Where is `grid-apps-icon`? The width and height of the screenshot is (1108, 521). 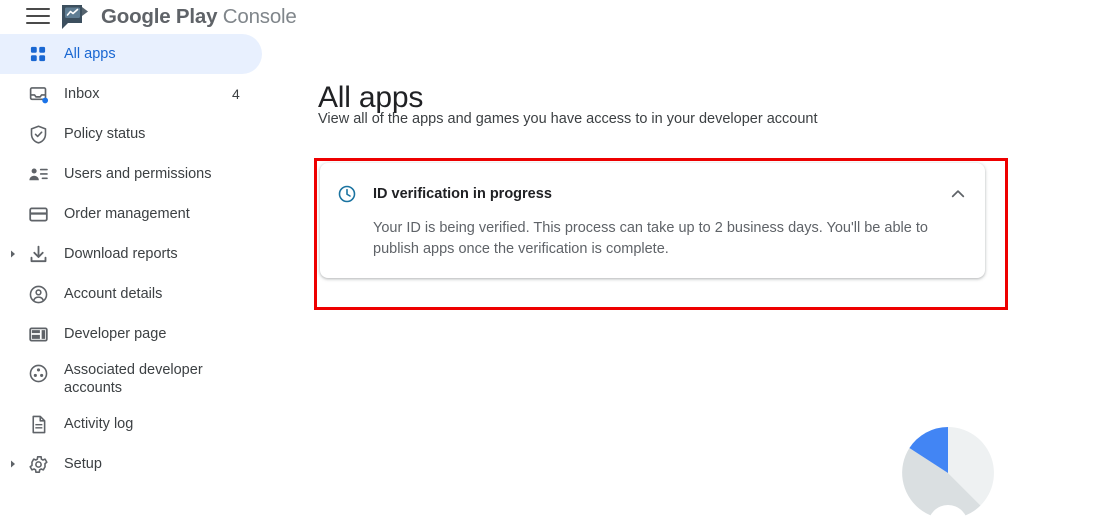 grid-apps-icon is located at coordinates (38, 54).